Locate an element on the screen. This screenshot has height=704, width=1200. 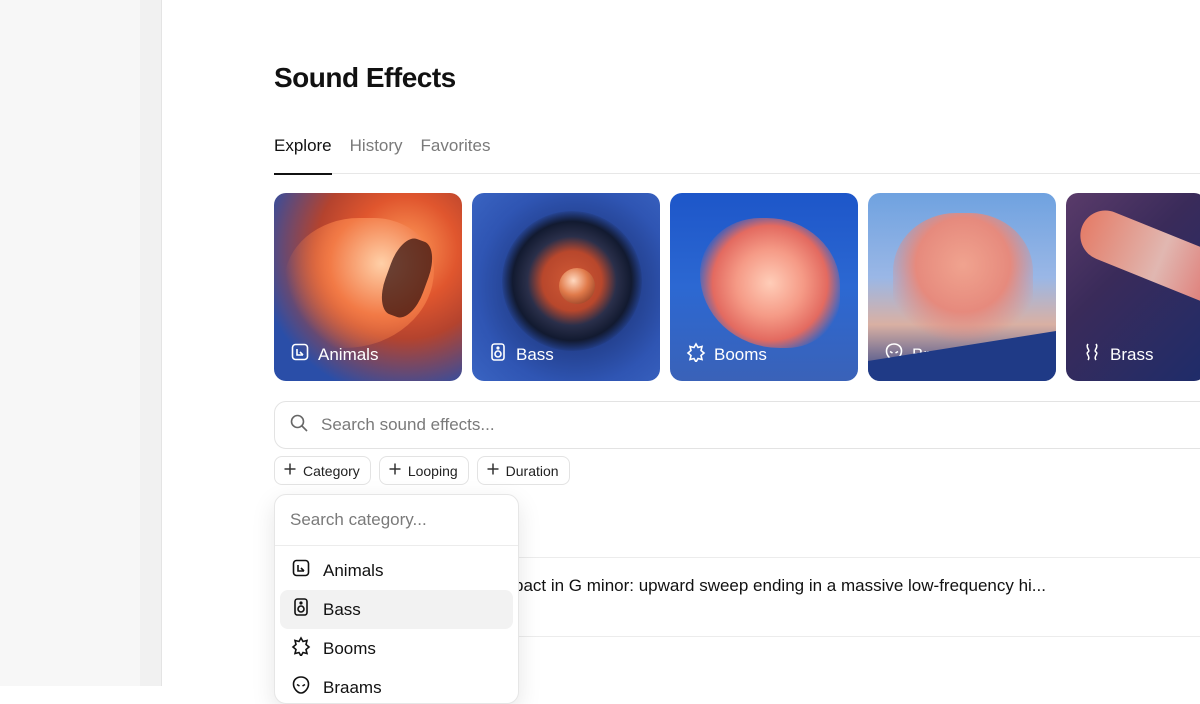
category-card-name: Braams is located at coordinates (941, 354).